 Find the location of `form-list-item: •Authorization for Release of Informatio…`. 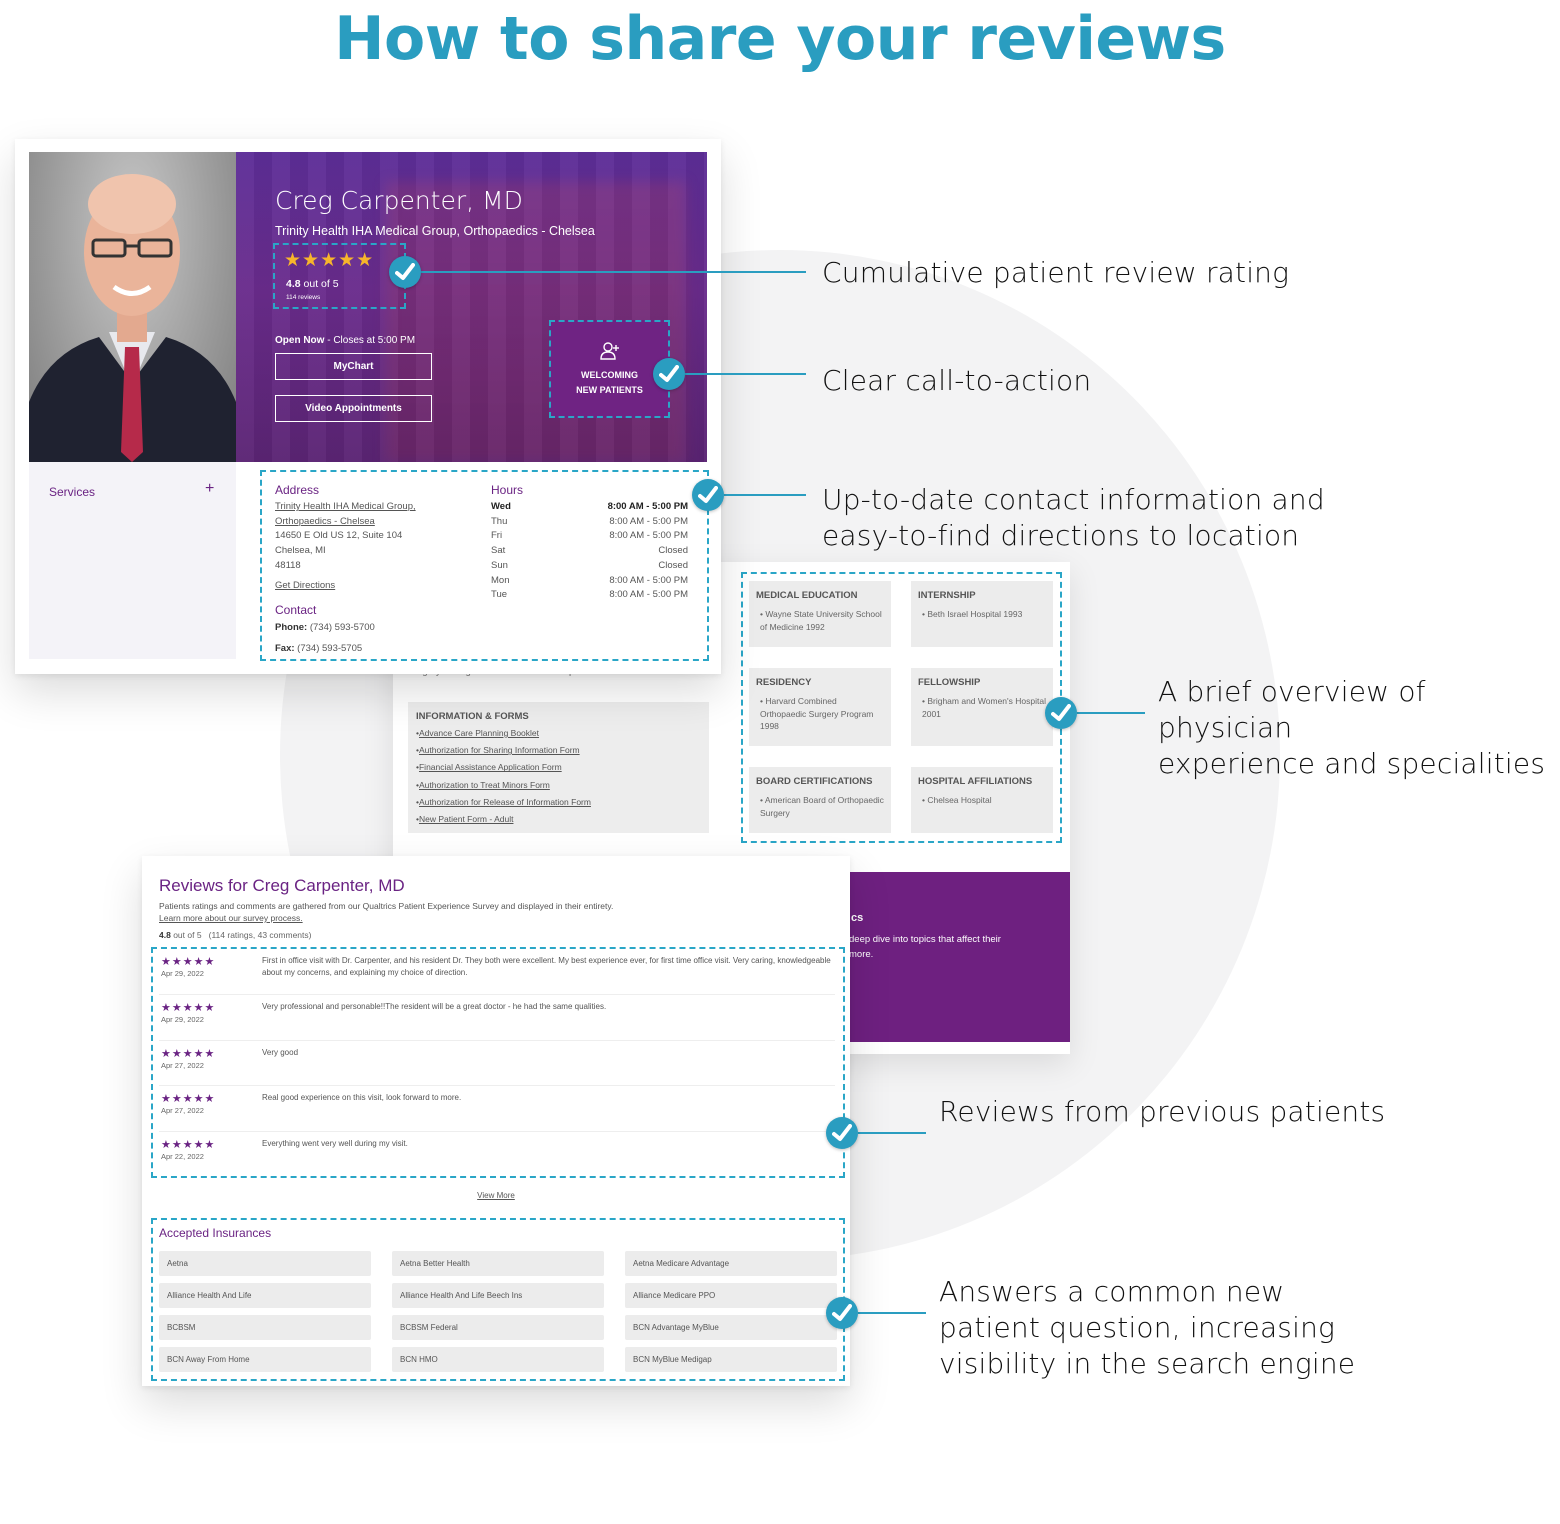

form-list-item: •Authorization for Release of Informatio… is located at coordinates (503, 801).